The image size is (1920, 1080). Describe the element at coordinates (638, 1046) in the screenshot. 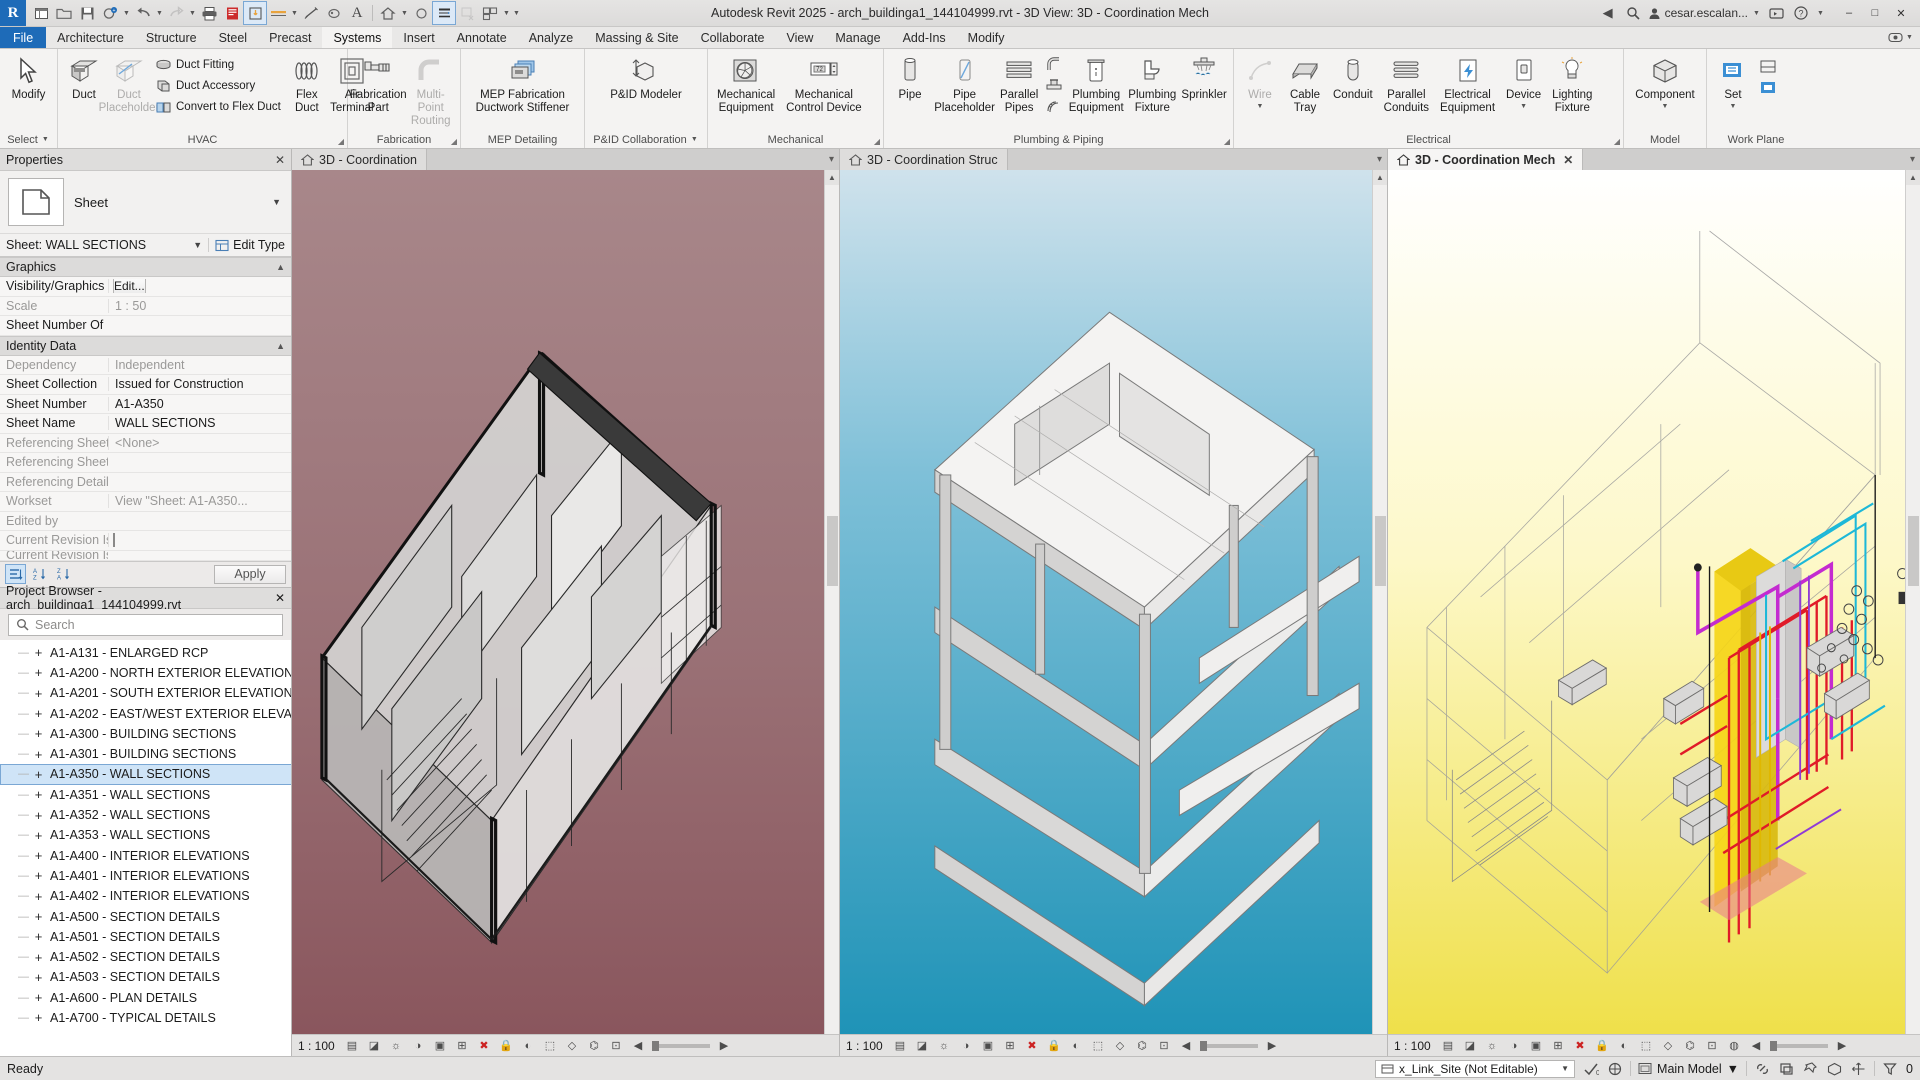

I see `viewport-1-nav-back-icon: ◀` at that location.